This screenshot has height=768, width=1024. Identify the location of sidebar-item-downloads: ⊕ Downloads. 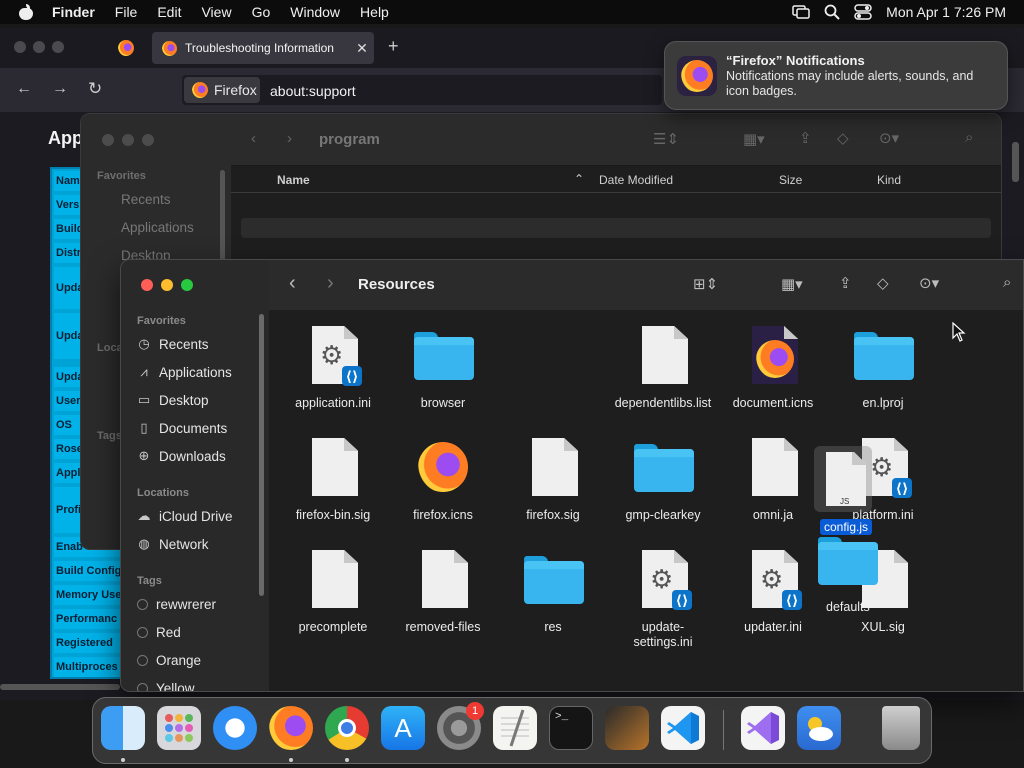
(181, 456).